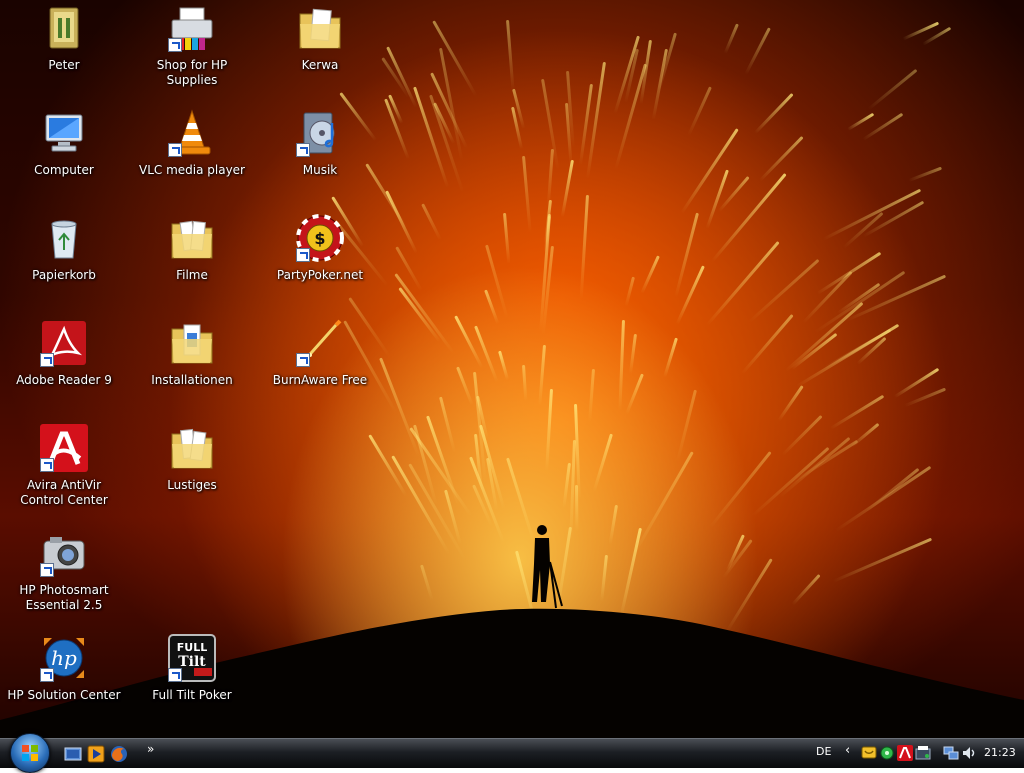  I want to click on hp-status-tray-icon, so click(923, 753).